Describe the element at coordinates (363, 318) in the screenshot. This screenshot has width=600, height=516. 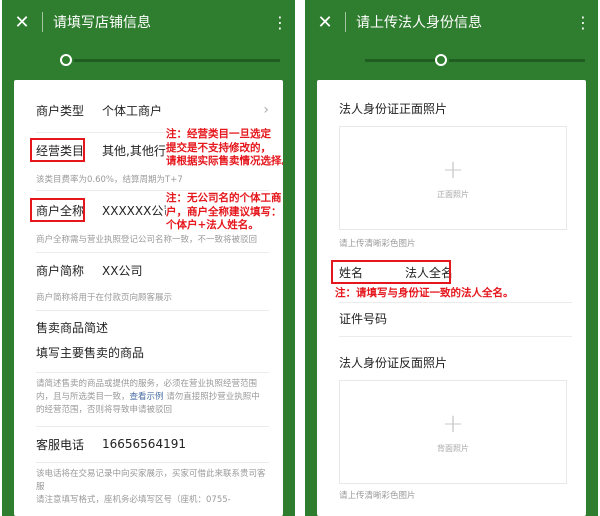
I see `id-number-label: 证件号码` at that location.